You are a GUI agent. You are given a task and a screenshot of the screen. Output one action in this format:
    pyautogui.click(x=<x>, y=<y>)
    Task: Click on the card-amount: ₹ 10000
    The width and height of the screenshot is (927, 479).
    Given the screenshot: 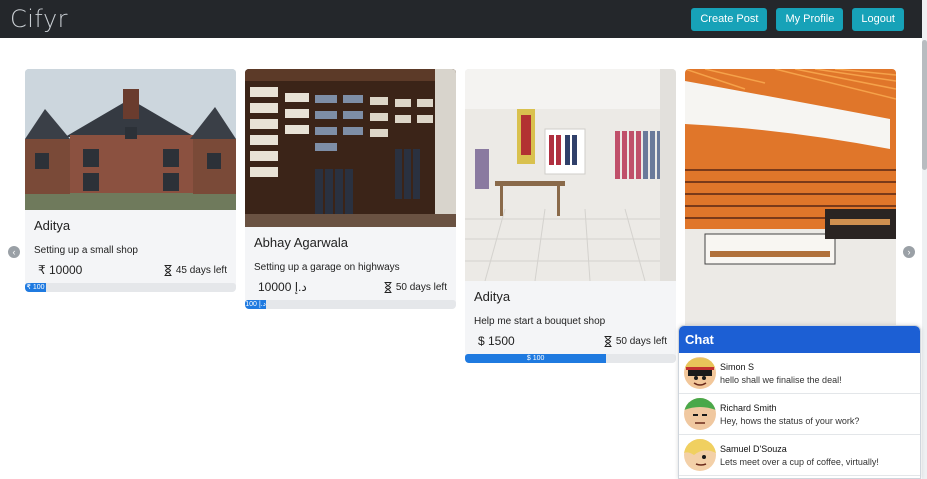 What is the action you would take?
    pyautogui.click(x=60, y=270)
    